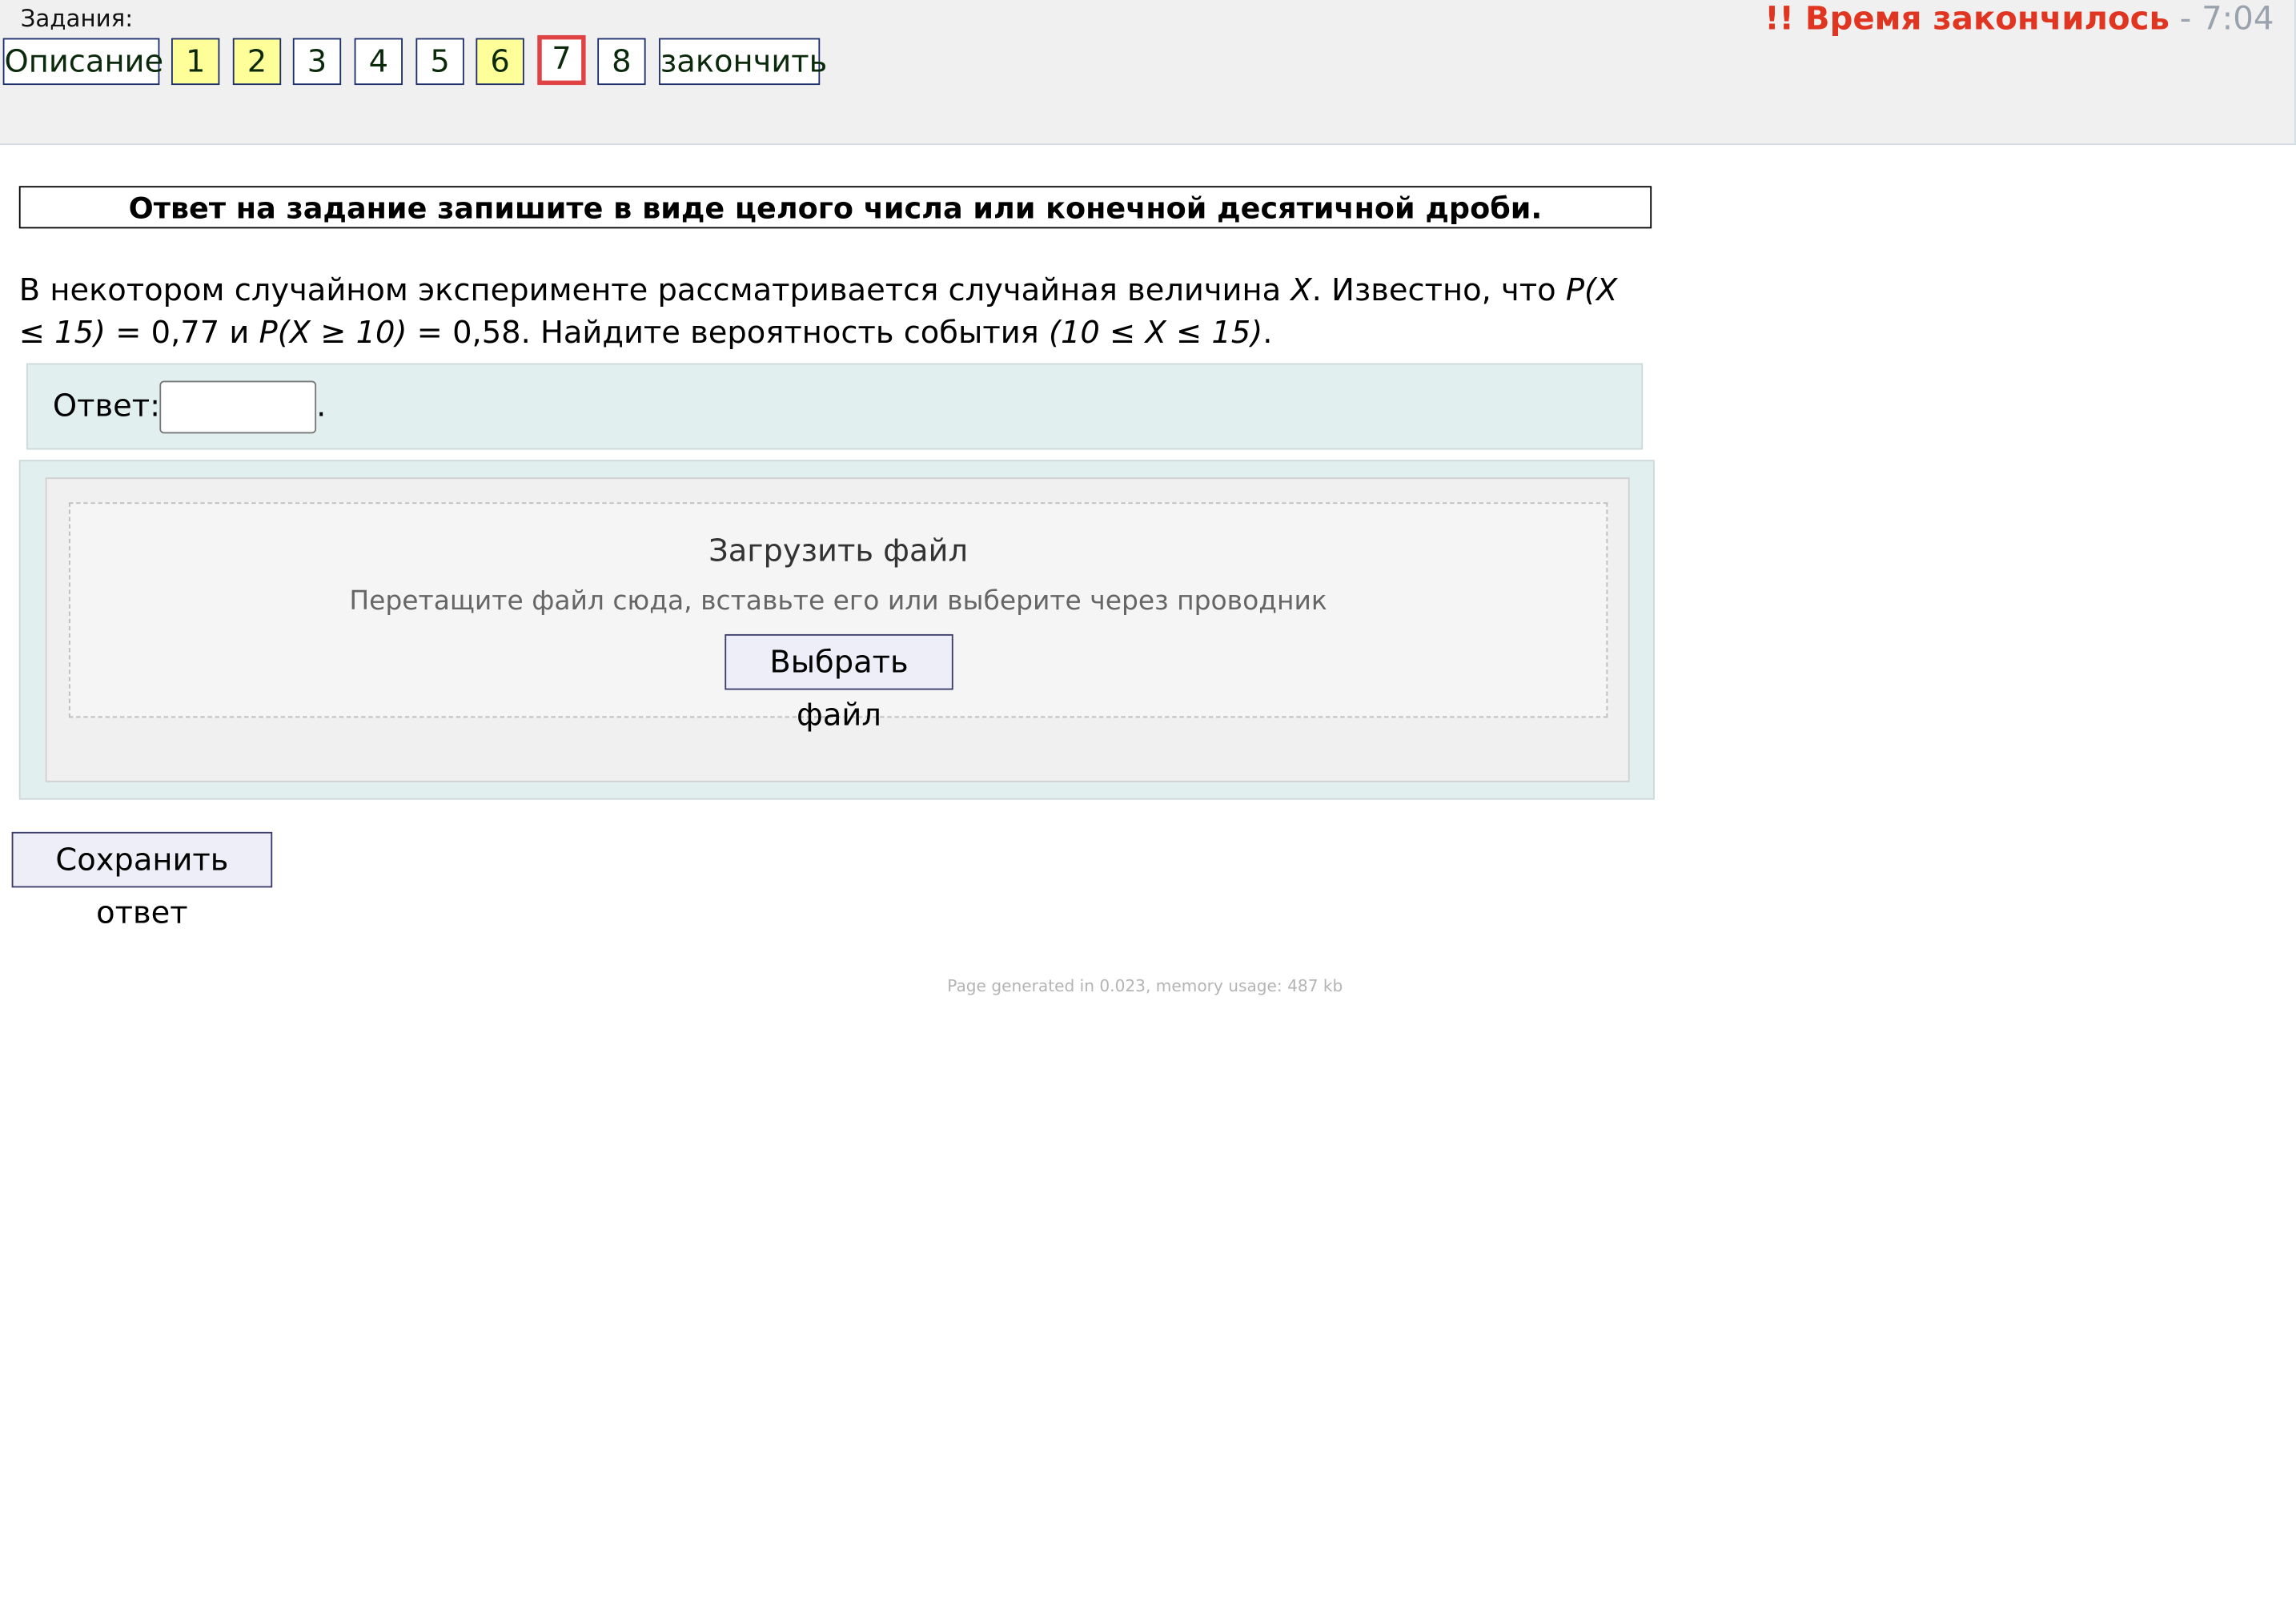 The image size is (2296, 1608). Describe the element at coordinates (317, 62) in the screenshot. I see `nav-task-3-button: 3` at that location.